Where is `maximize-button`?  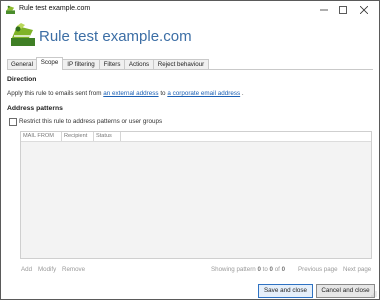 maximize-button is located at coordinates (343, 9).